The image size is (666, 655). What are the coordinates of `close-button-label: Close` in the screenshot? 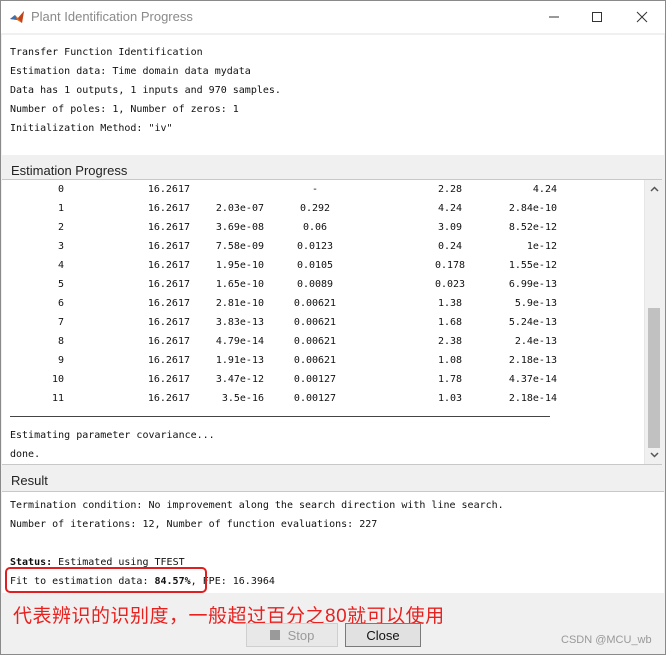 It's located at (383, 635).